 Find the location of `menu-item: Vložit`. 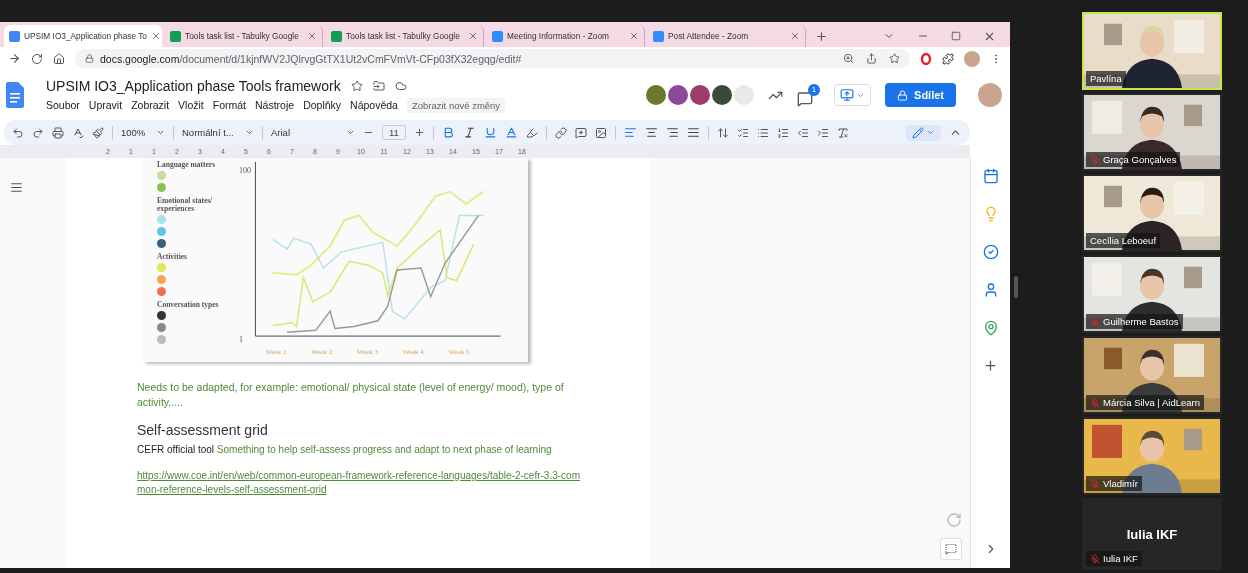

menu-item: Vložit is located at coordinates (191, 105).